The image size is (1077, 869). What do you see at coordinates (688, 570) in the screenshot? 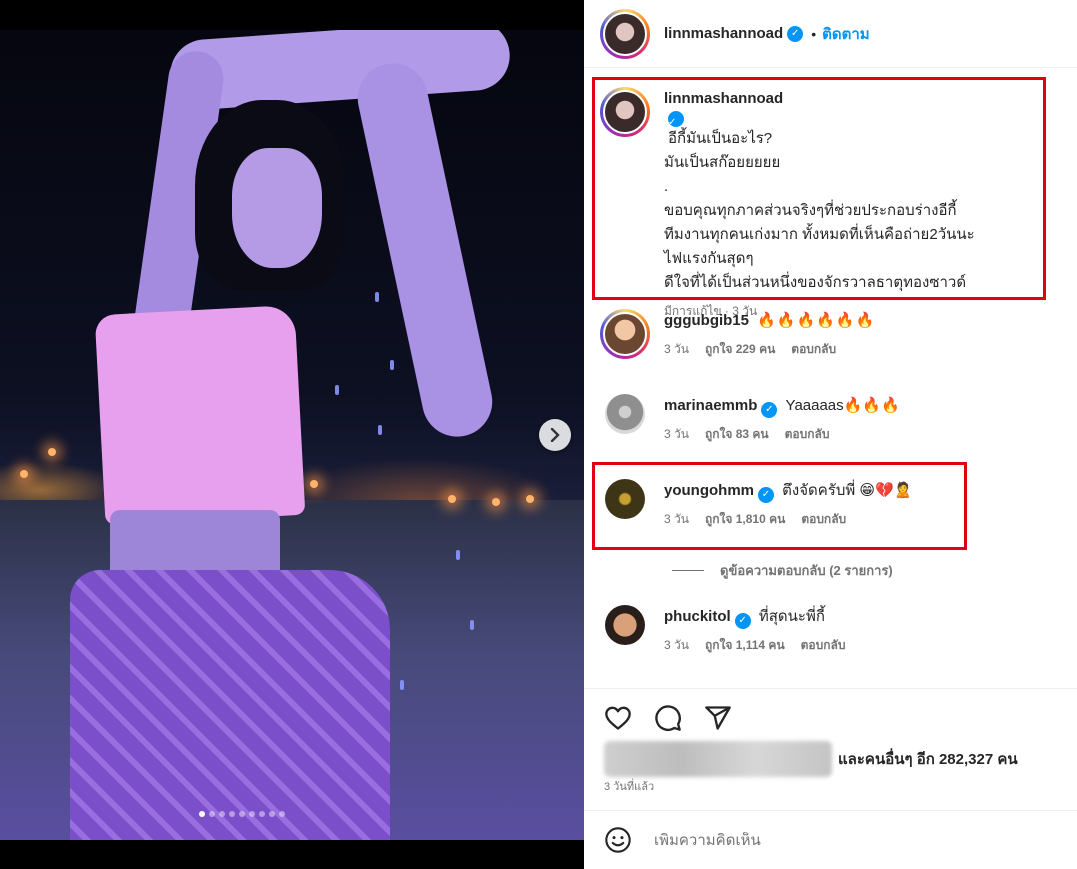
I see `replies-divider` at bounding box center [688, 570].